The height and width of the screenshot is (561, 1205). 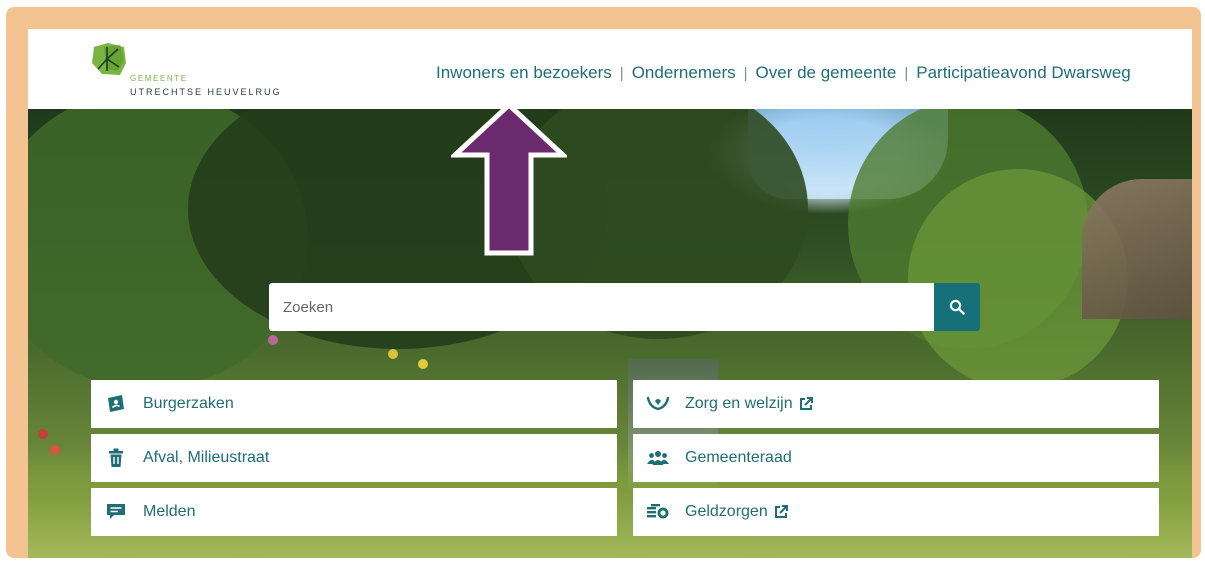 What do you see at coordinates (826, 73) in the screenshot?
I see `nav-over-de-gemeente: Over de gemeente` at bounding box center [826, 73].